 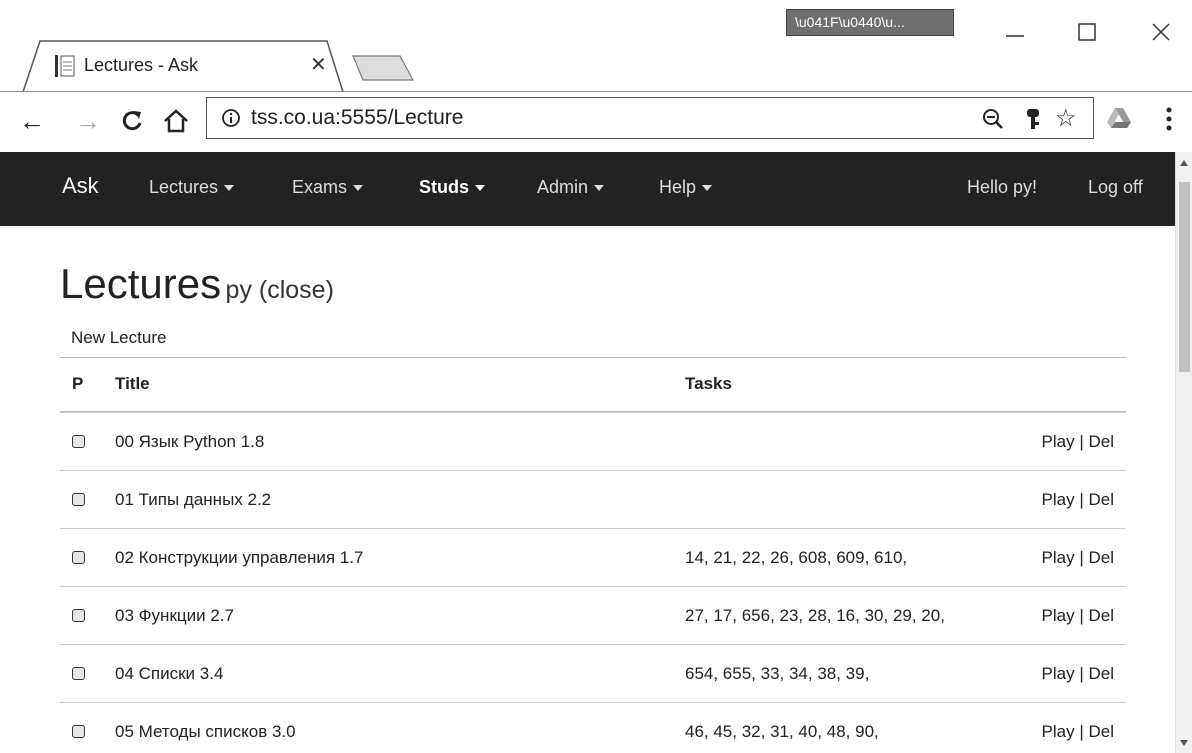 I want to click on key-icon, so click(x=1033, y=119).